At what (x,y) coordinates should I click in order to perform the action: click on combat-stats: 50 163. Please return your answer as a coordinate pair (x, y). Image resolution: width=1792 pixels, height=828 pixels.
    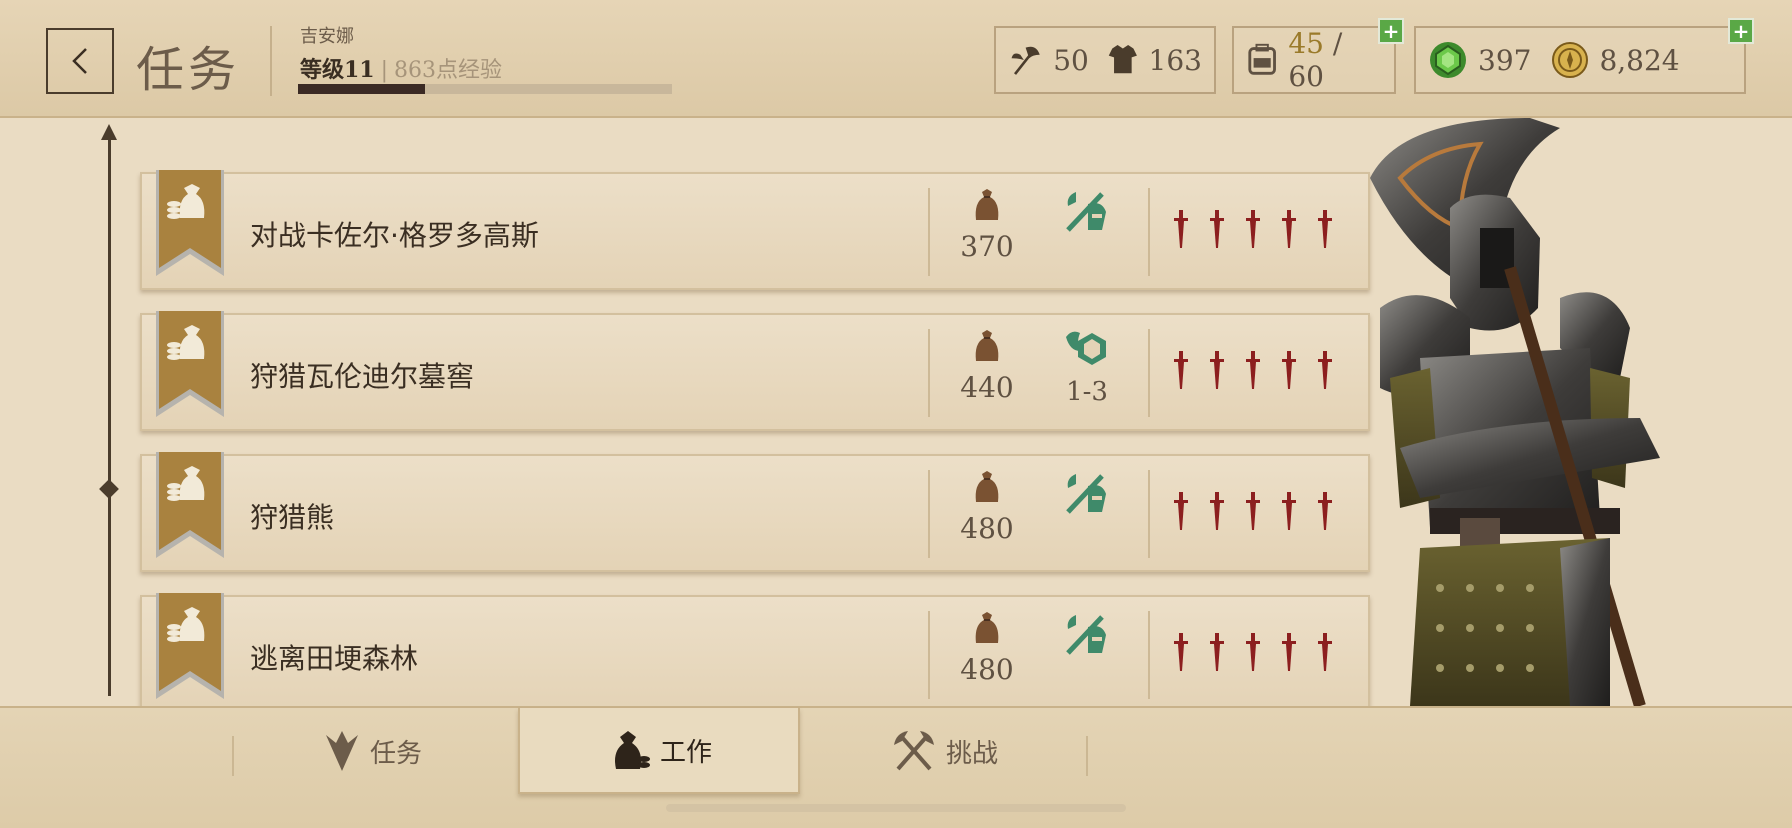
    Looking at the image, I should click on (1105, 60).